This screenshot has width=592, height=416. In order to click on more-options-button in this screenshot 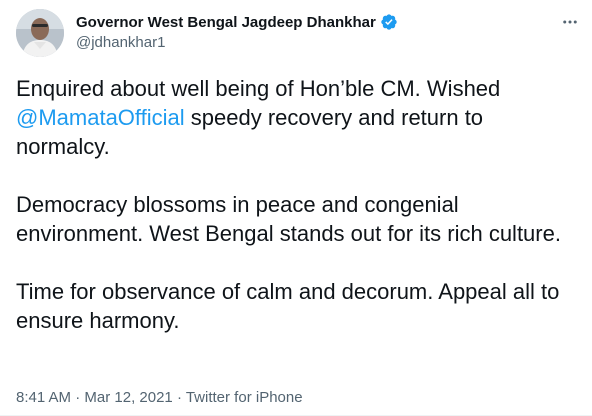, I will do `click(570, 22)`.